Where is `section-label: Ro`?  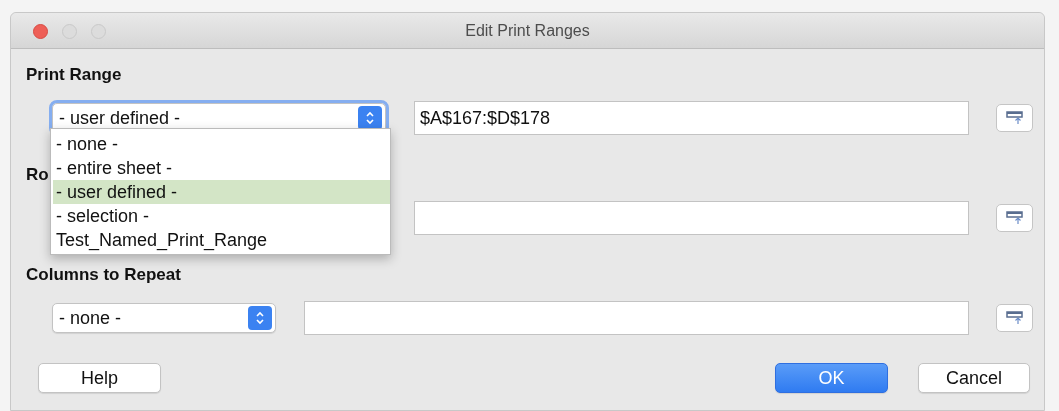
section-label: Ro is located at coordinates (37, 175).